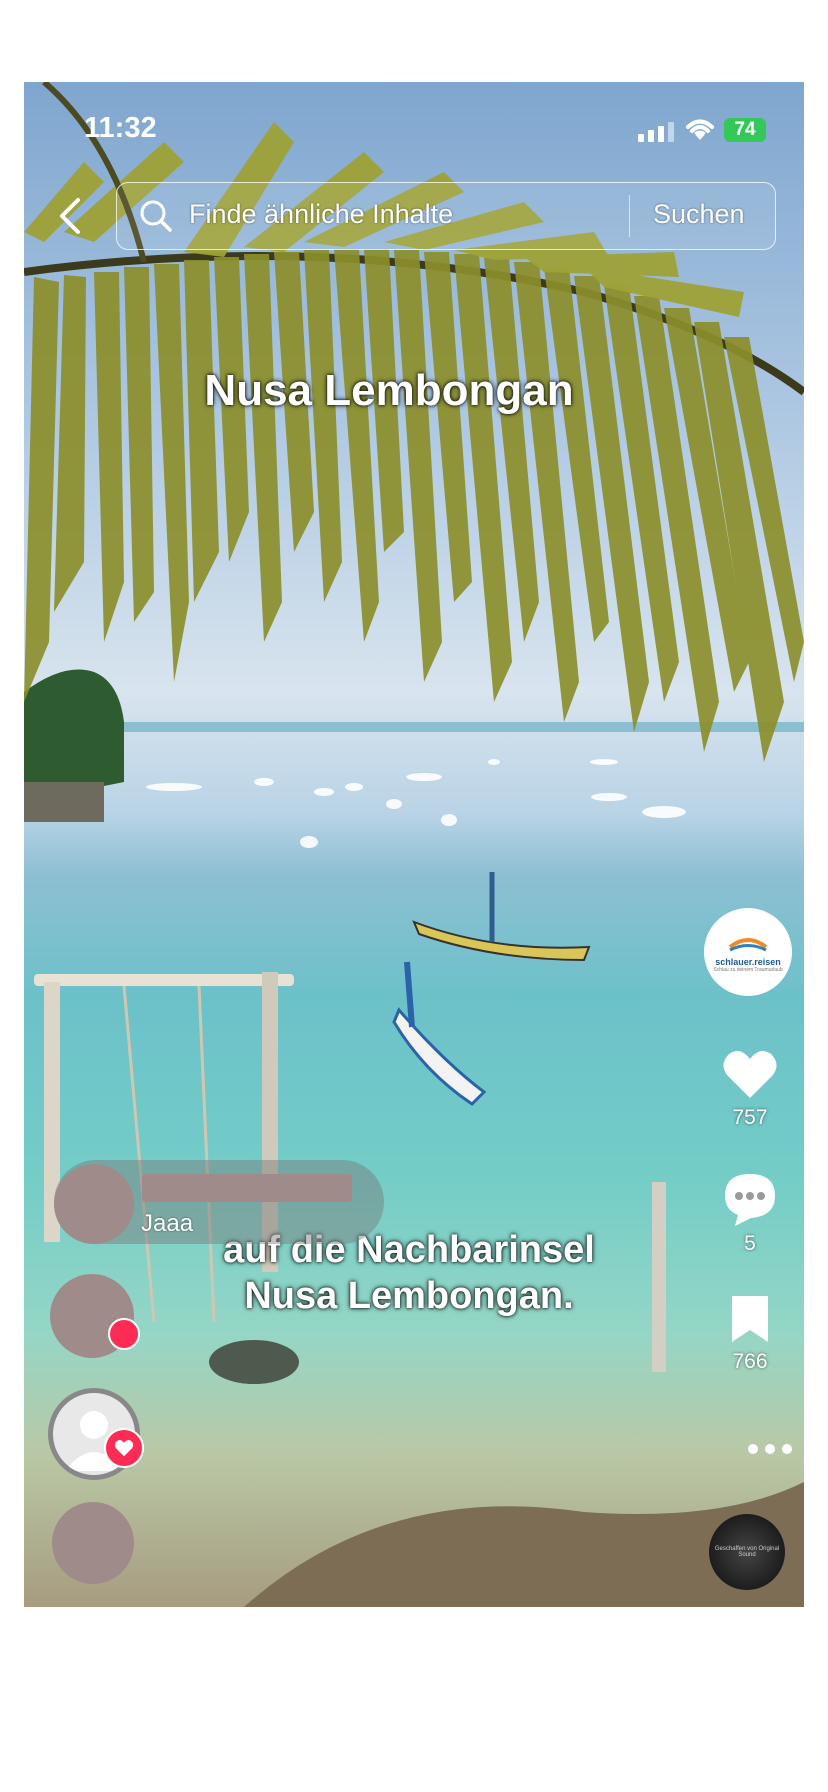 The image size is (828, 1792). What do you see at coordinates (629, 216) in the screenshot?
I see `search-divider` at bounding box center [629, 216].